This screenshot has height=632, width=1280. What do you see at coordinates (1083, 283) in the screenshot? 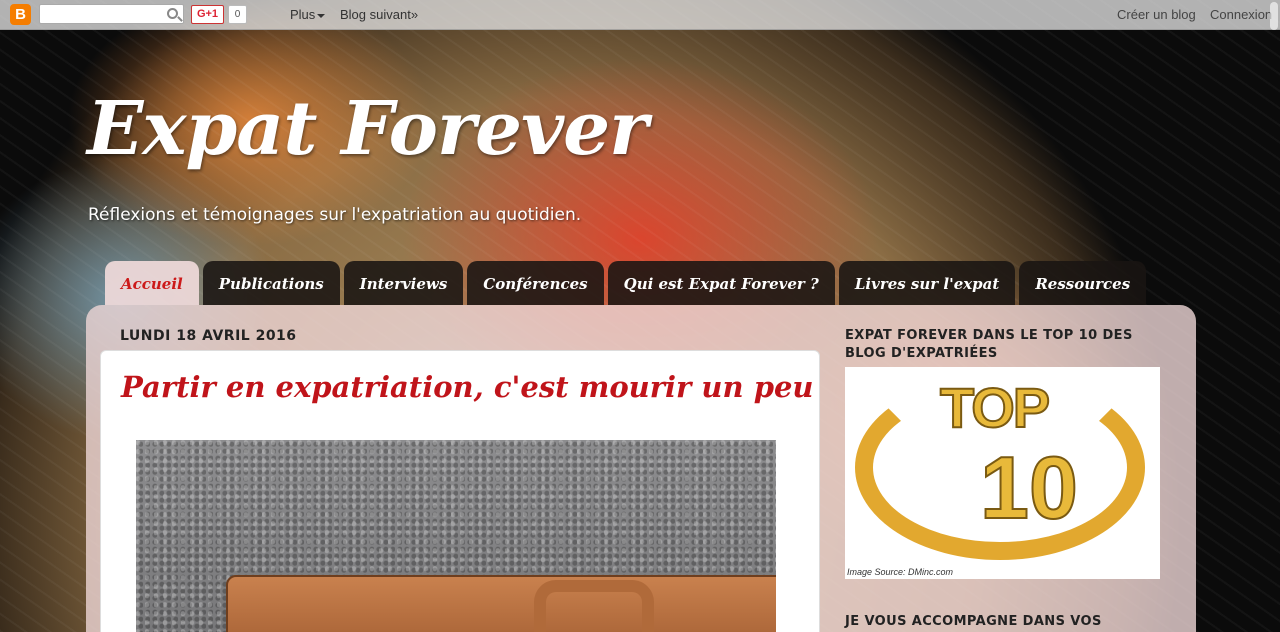
I see `tab-ressources: Ressources` at bounding box center [1083, 283].